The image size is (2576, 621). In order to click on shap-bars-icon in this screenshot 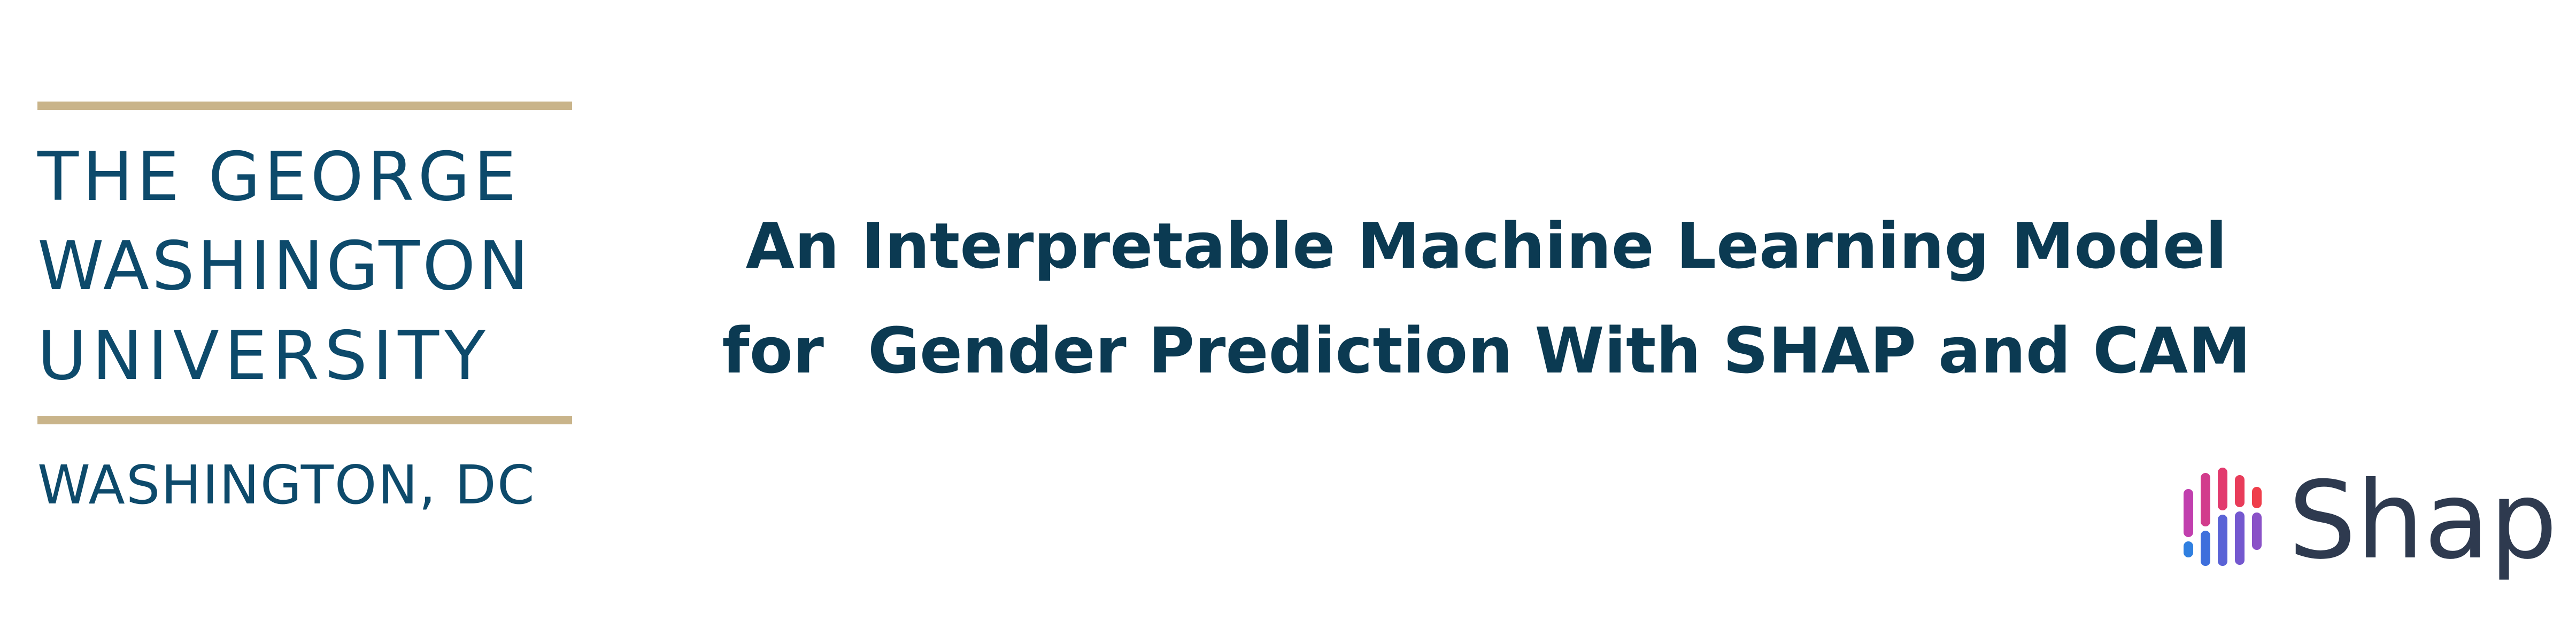, I will do `click(2223, 517)`.